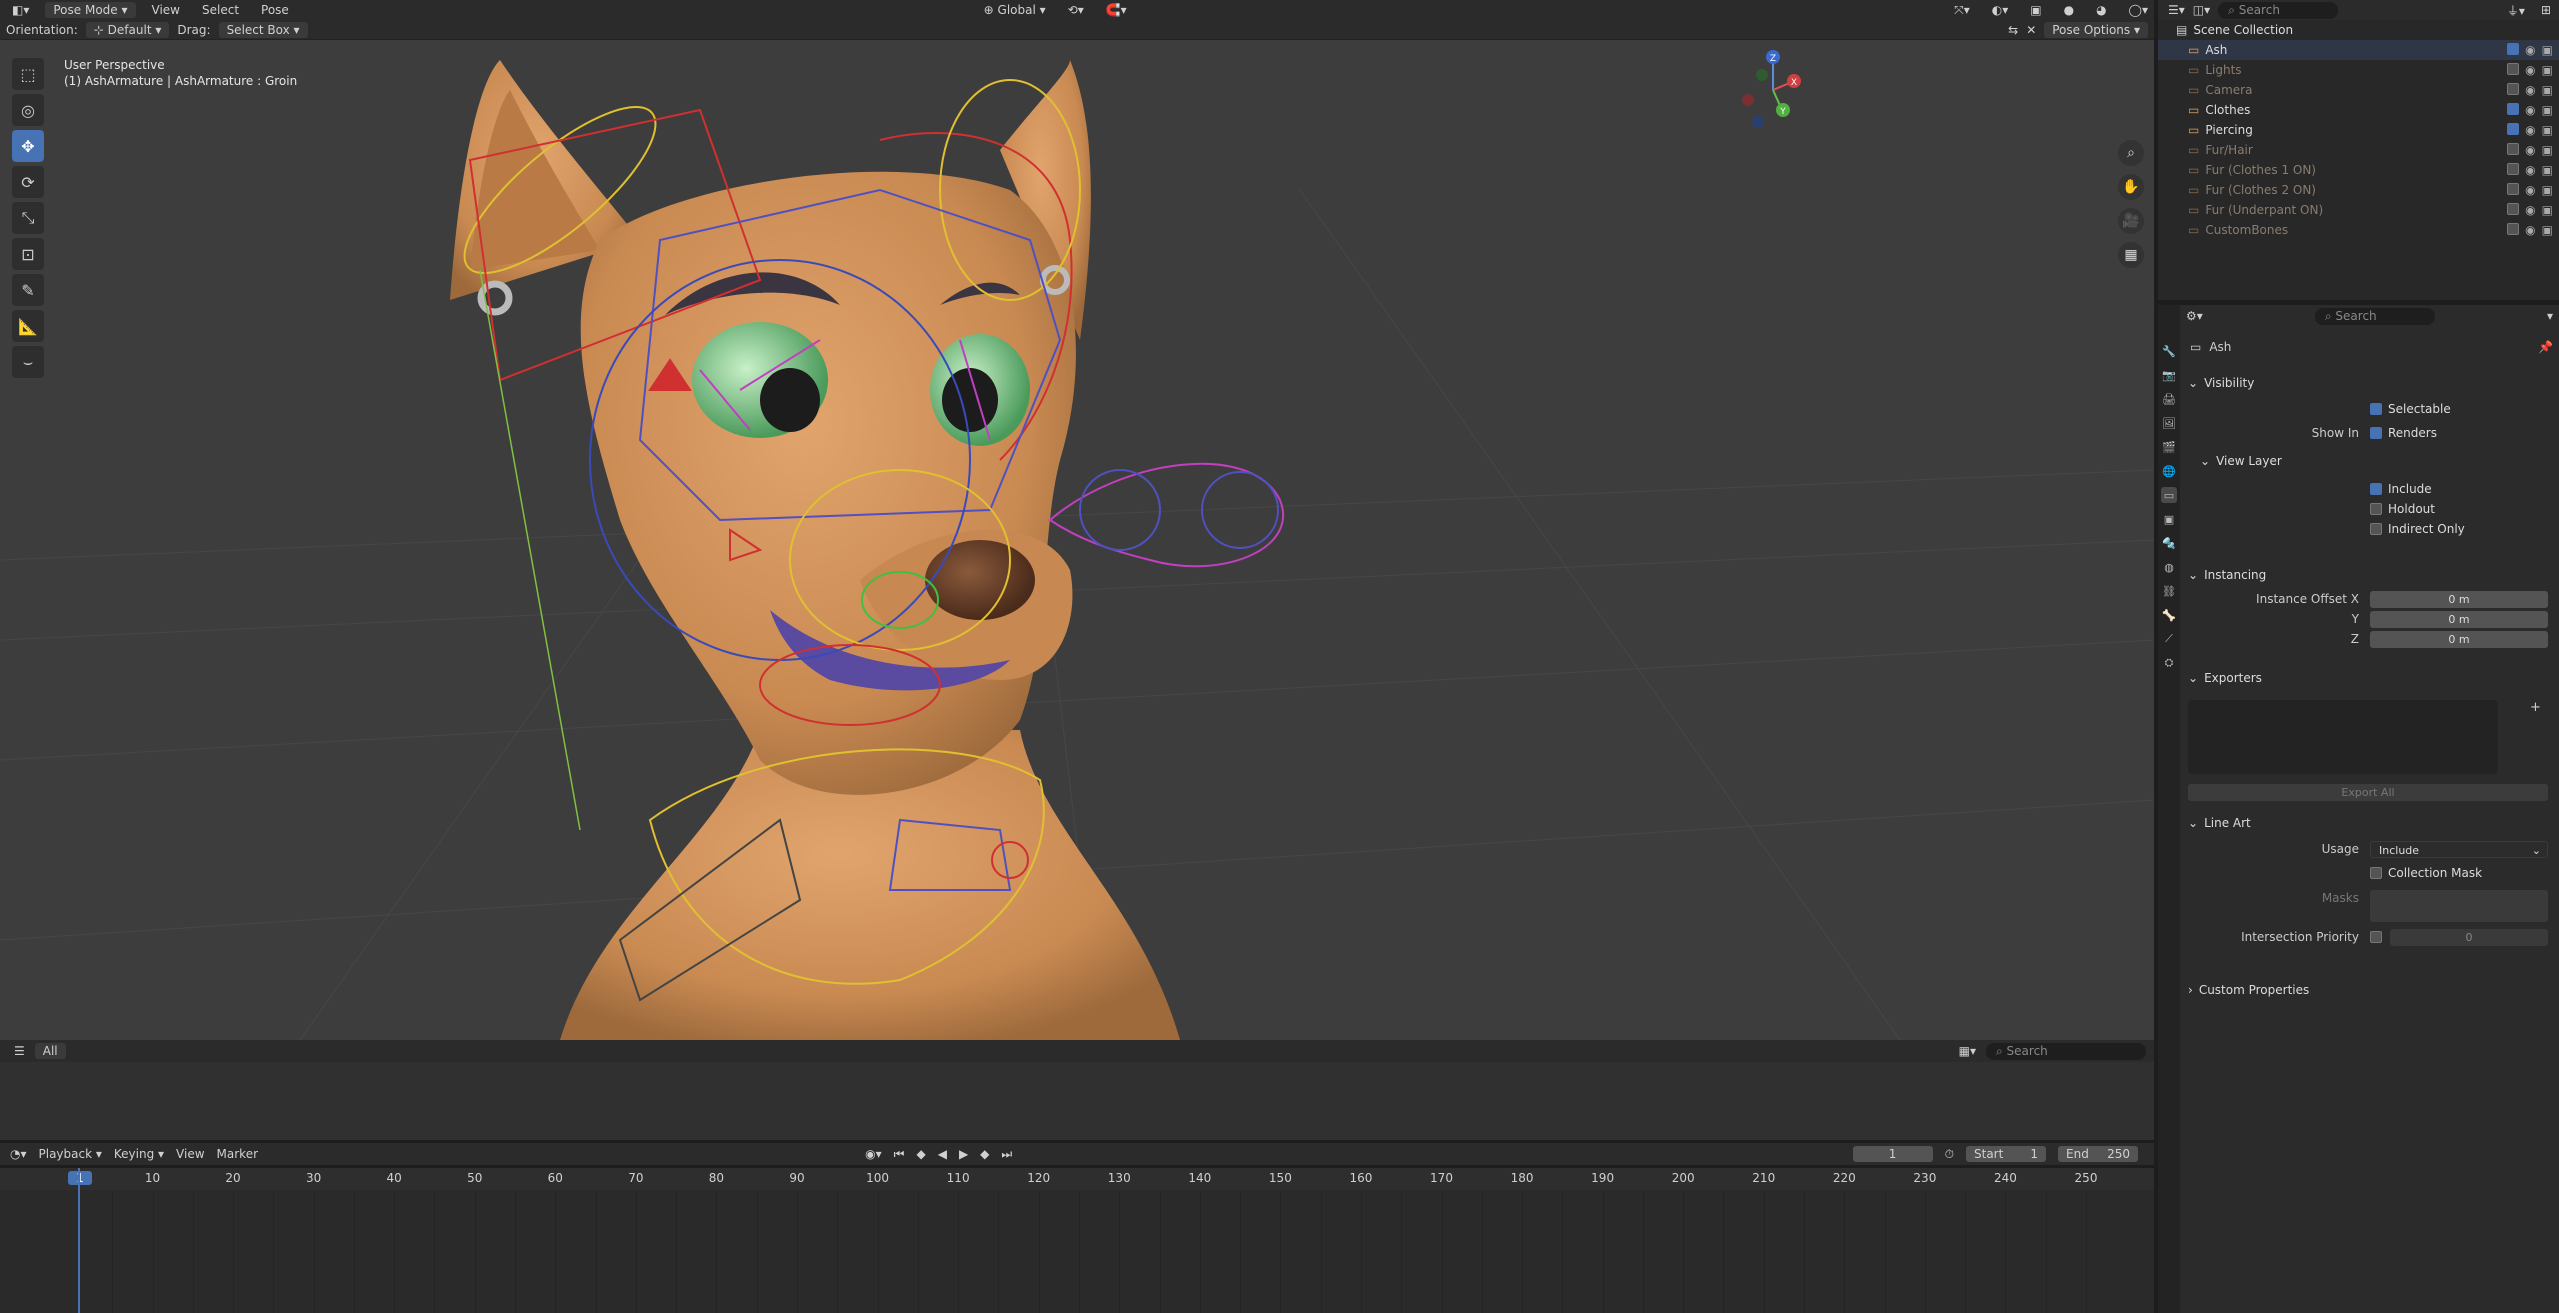 This screenshot has width=2559, height=1313. Describe the element at coordinates (2403, 433) in the screenshot. I see `renders-checkbox: Renders` at that location.